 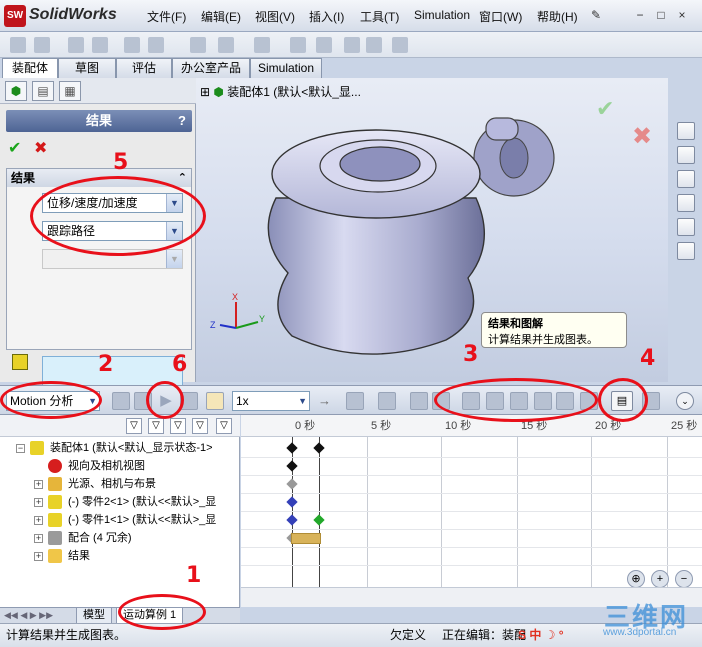 I want to click on tree-item-lights: + 光源、相机与布景, so click(x=120, y=484).